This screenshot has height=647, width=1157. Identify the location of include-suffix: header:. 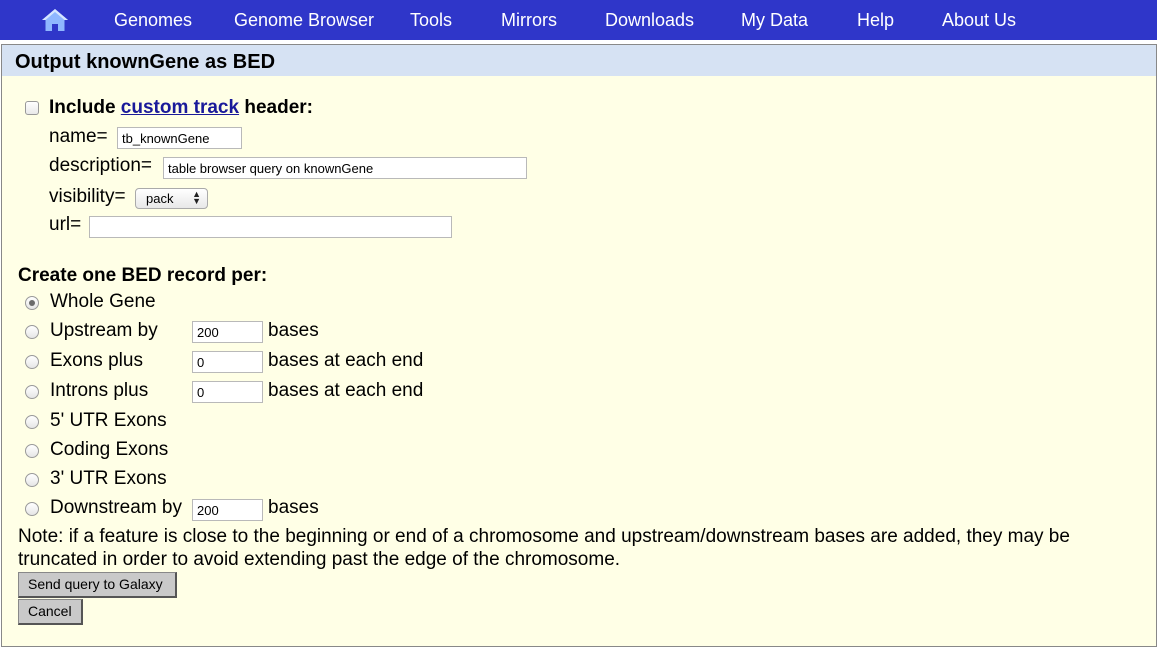
(278, 107).